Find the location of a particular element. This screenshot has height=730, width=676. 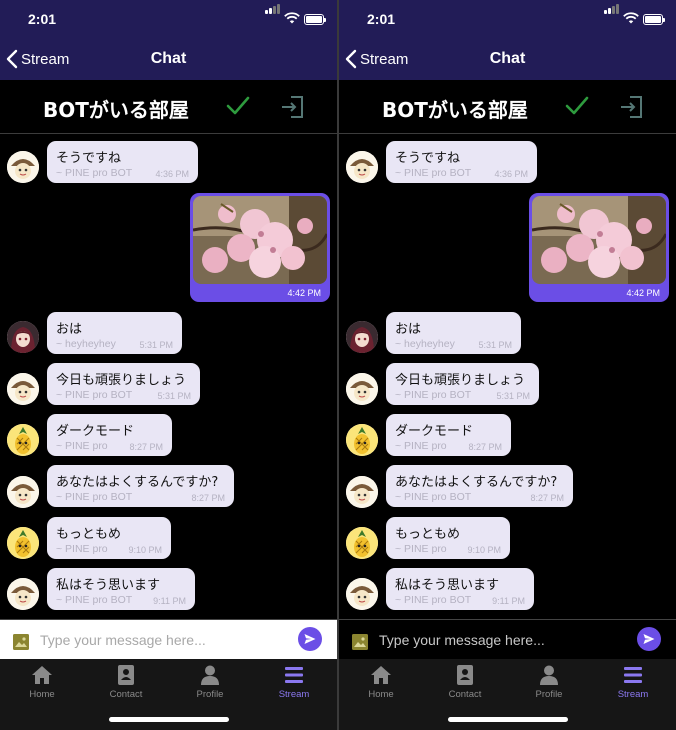

message-text: あなたはよくするんですか? is located at coordinates (476, 482).